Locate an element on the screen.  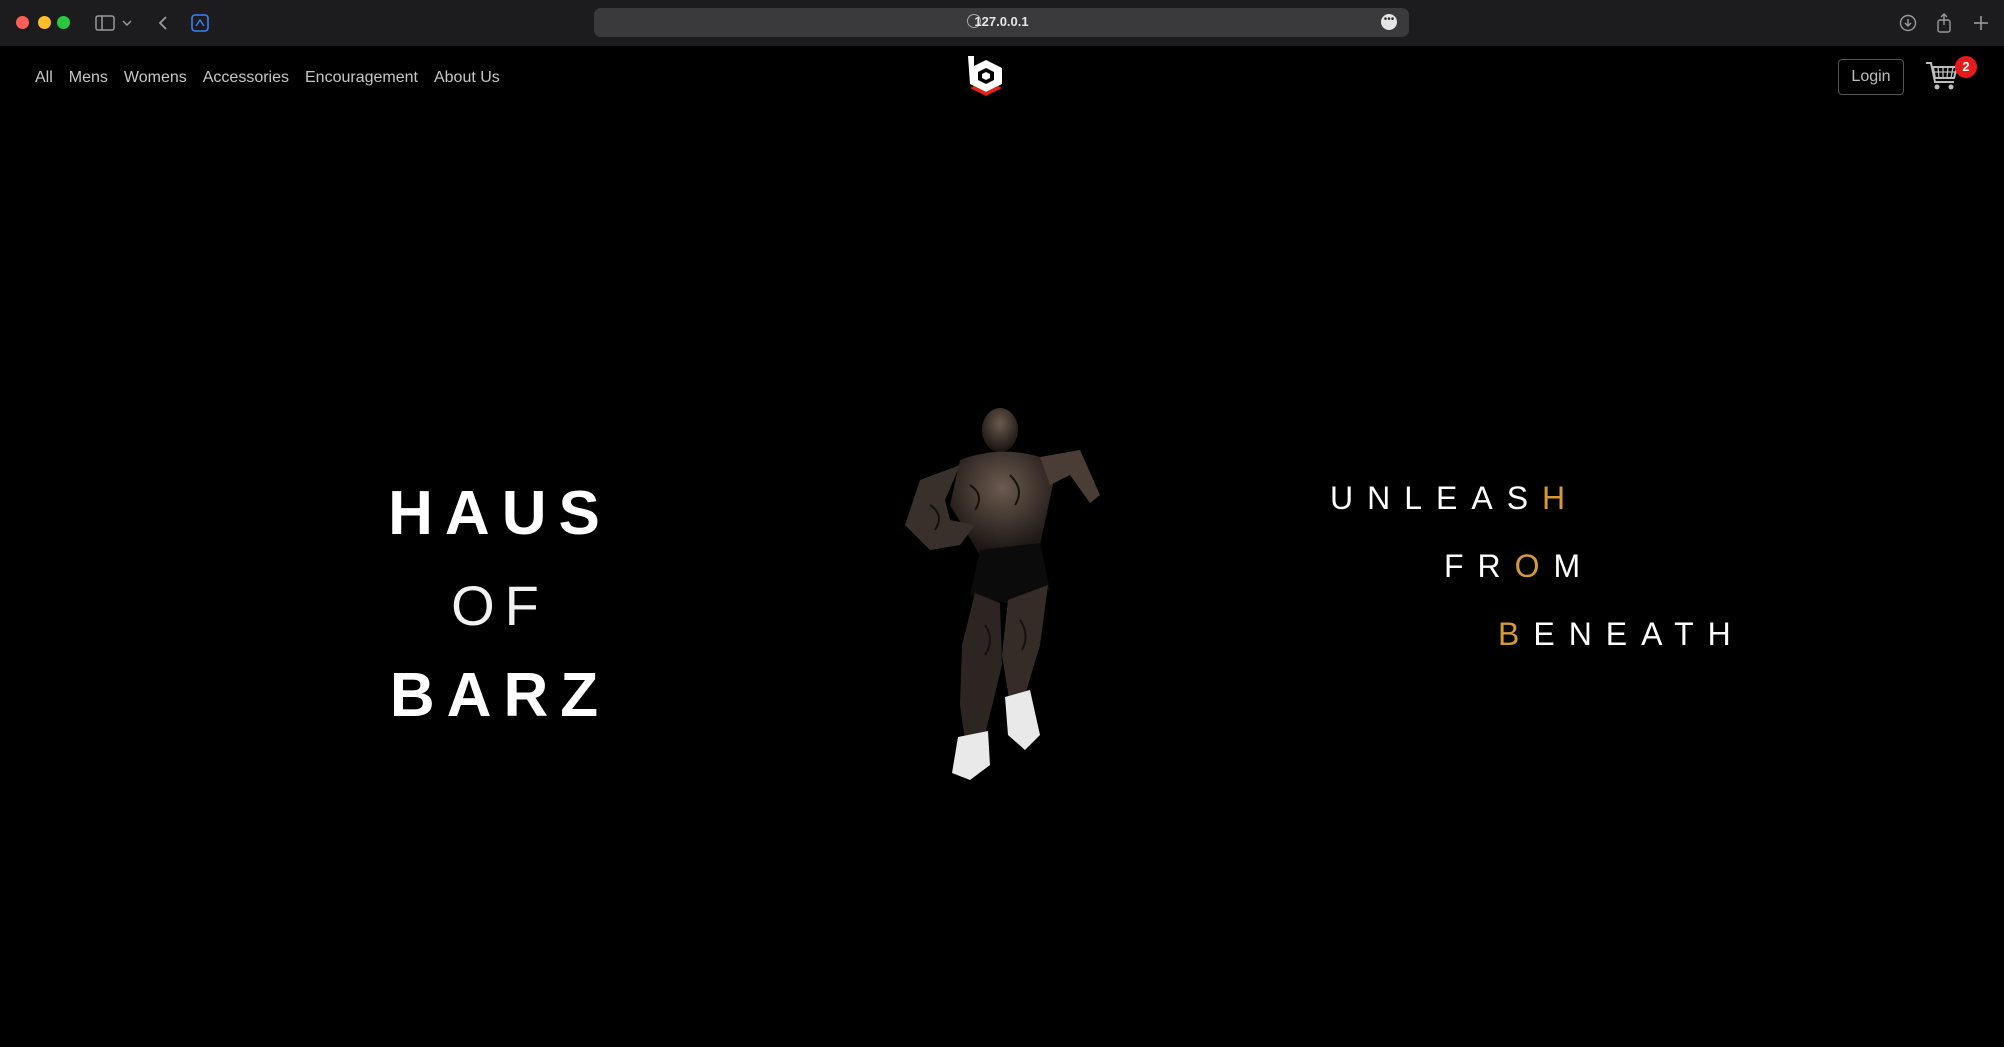
zoom-window-button is located at coordinates (63, 22).